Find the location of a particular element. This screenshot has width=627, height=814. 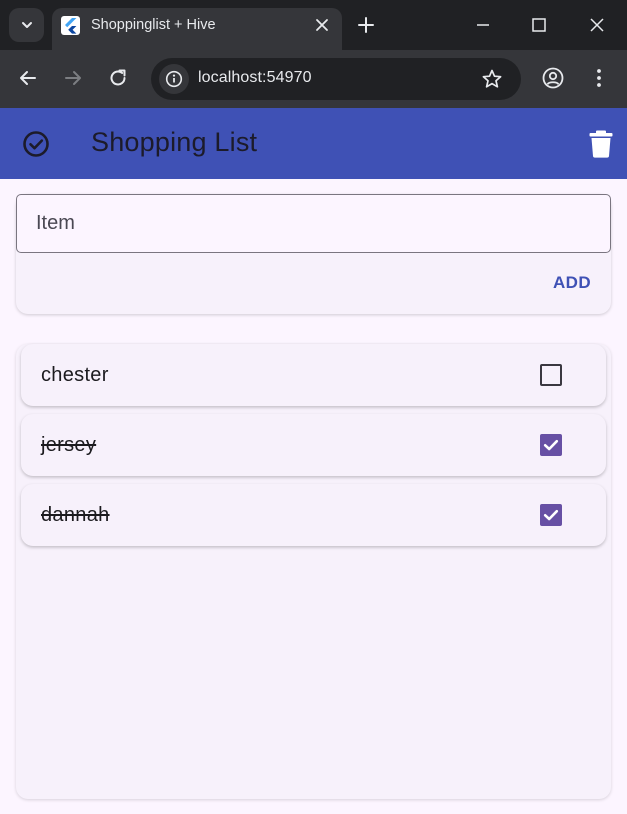

delete-icon is located at coordinates (601, 144).